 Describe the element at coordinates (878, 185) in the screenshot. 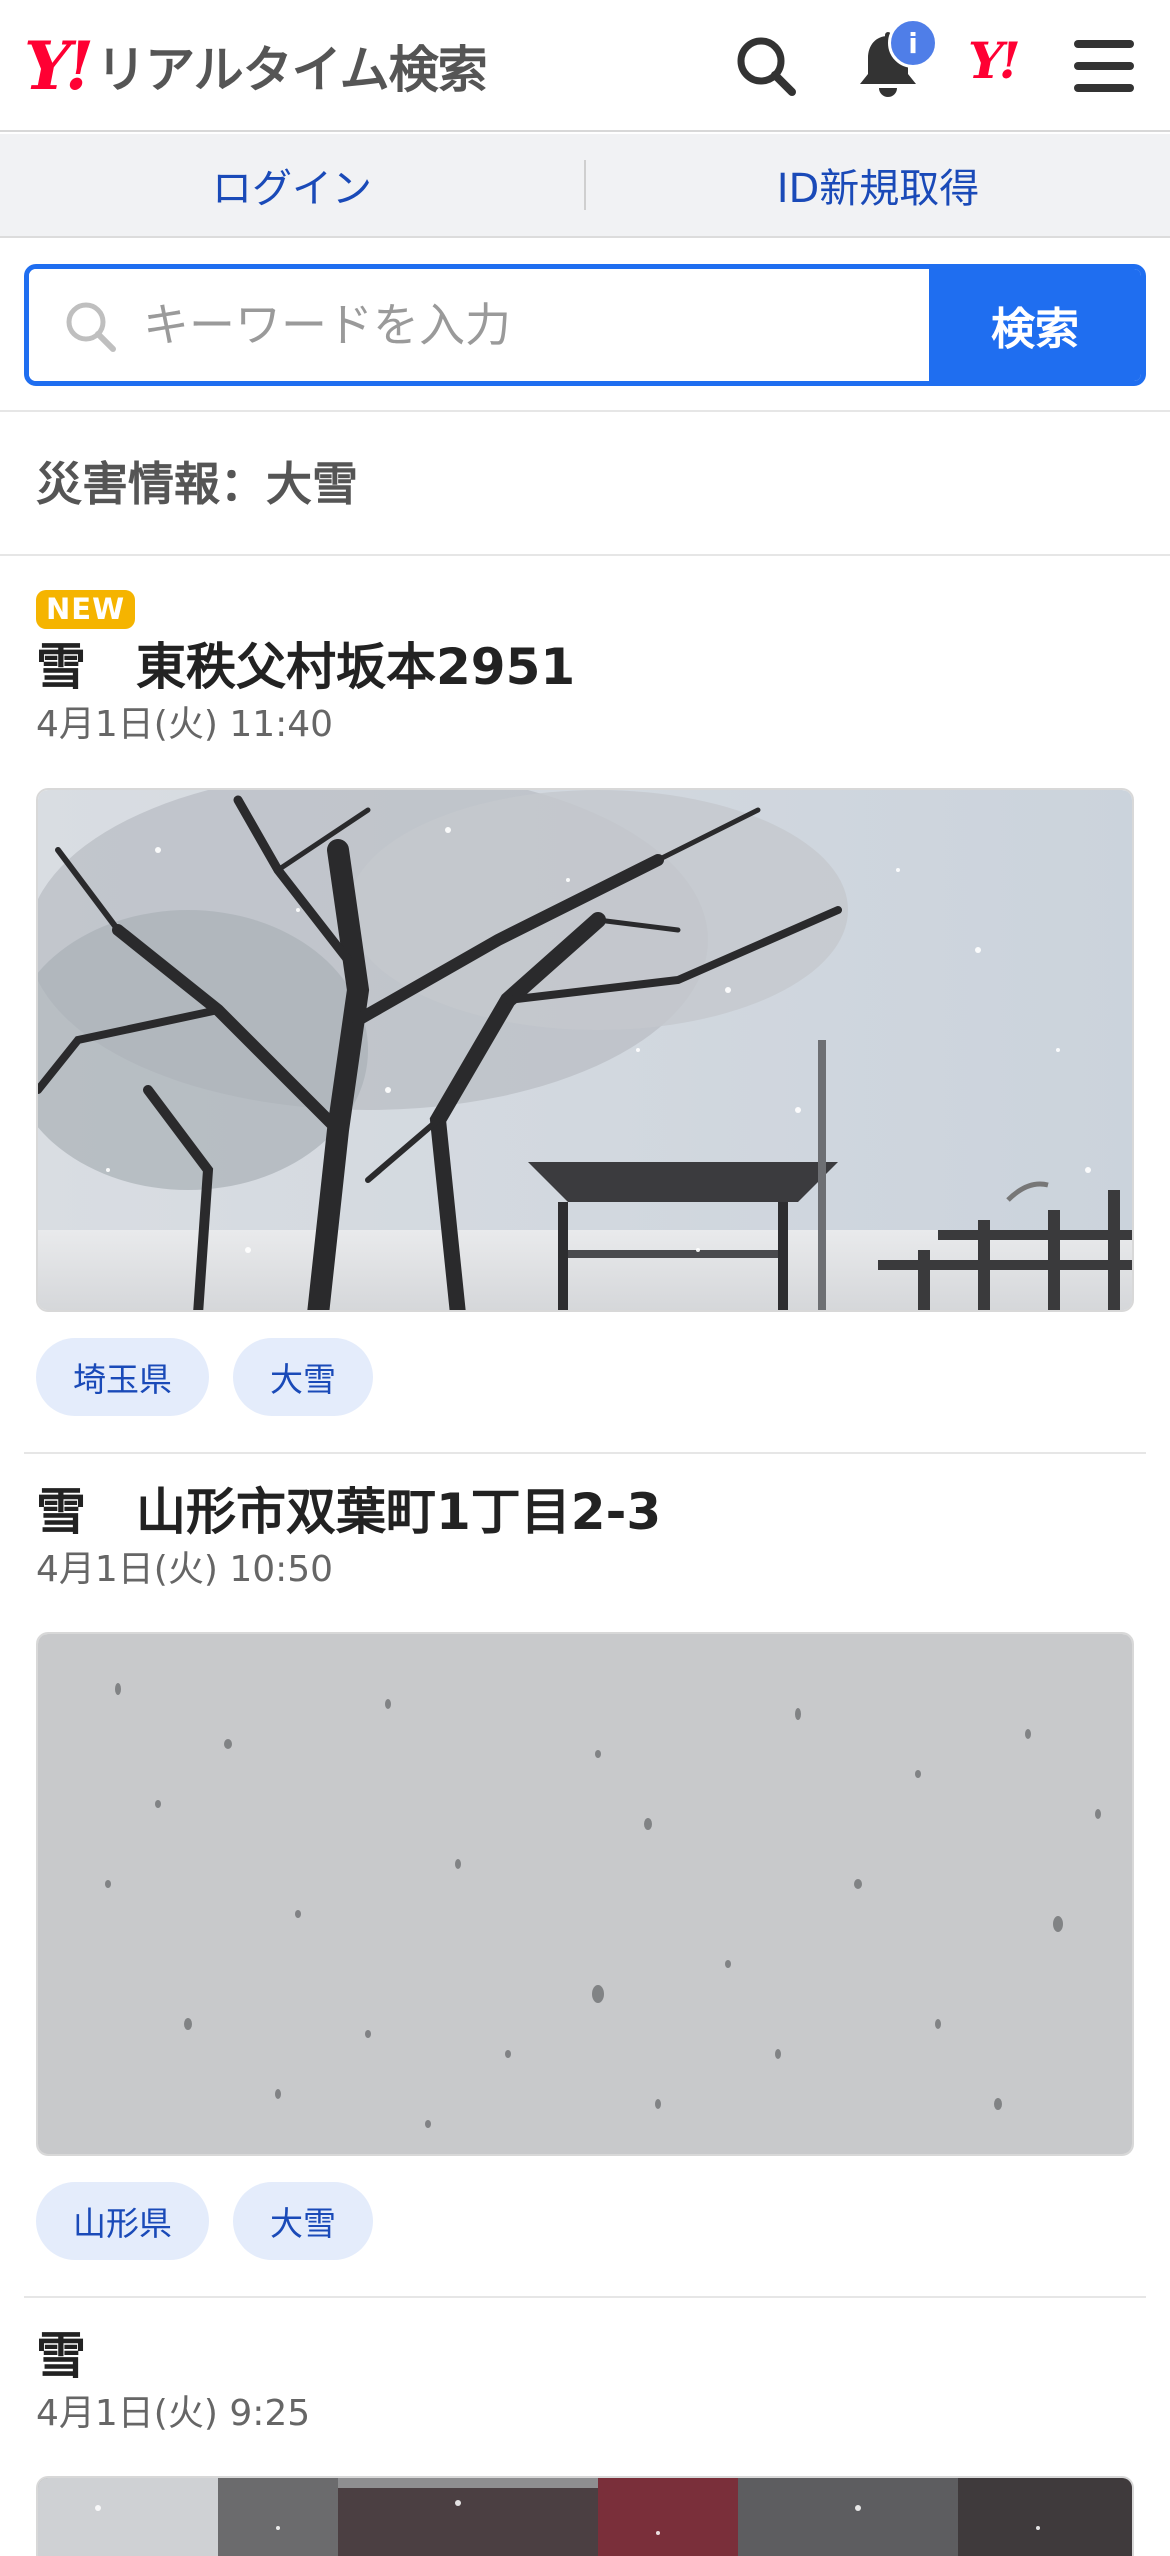

I see `signup-link: ID新規取得` at that location.